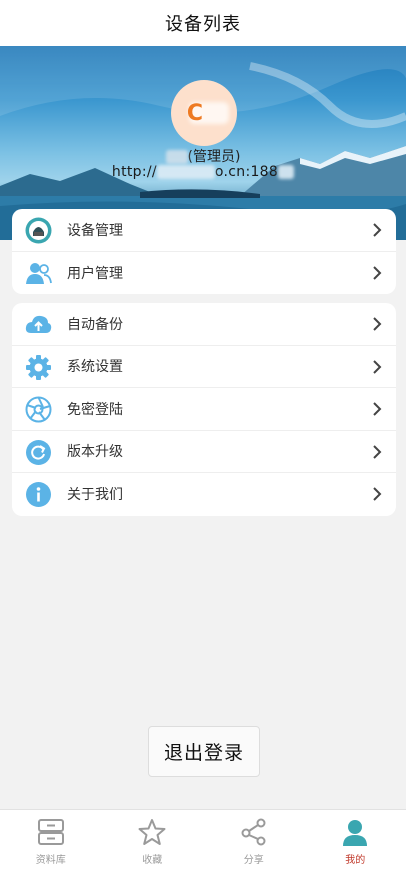 The image size is (406, 879). What do you see at coordinates (95, 409) in the screenshot?
I see `menu-label: 免密登陆` at bounding box center [95, 409].